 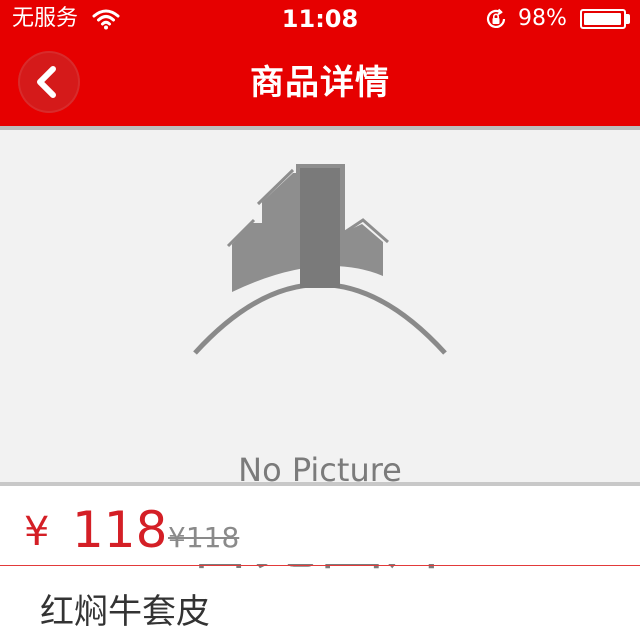 I want to click on current-price: 118, so click(x=120, y=530).